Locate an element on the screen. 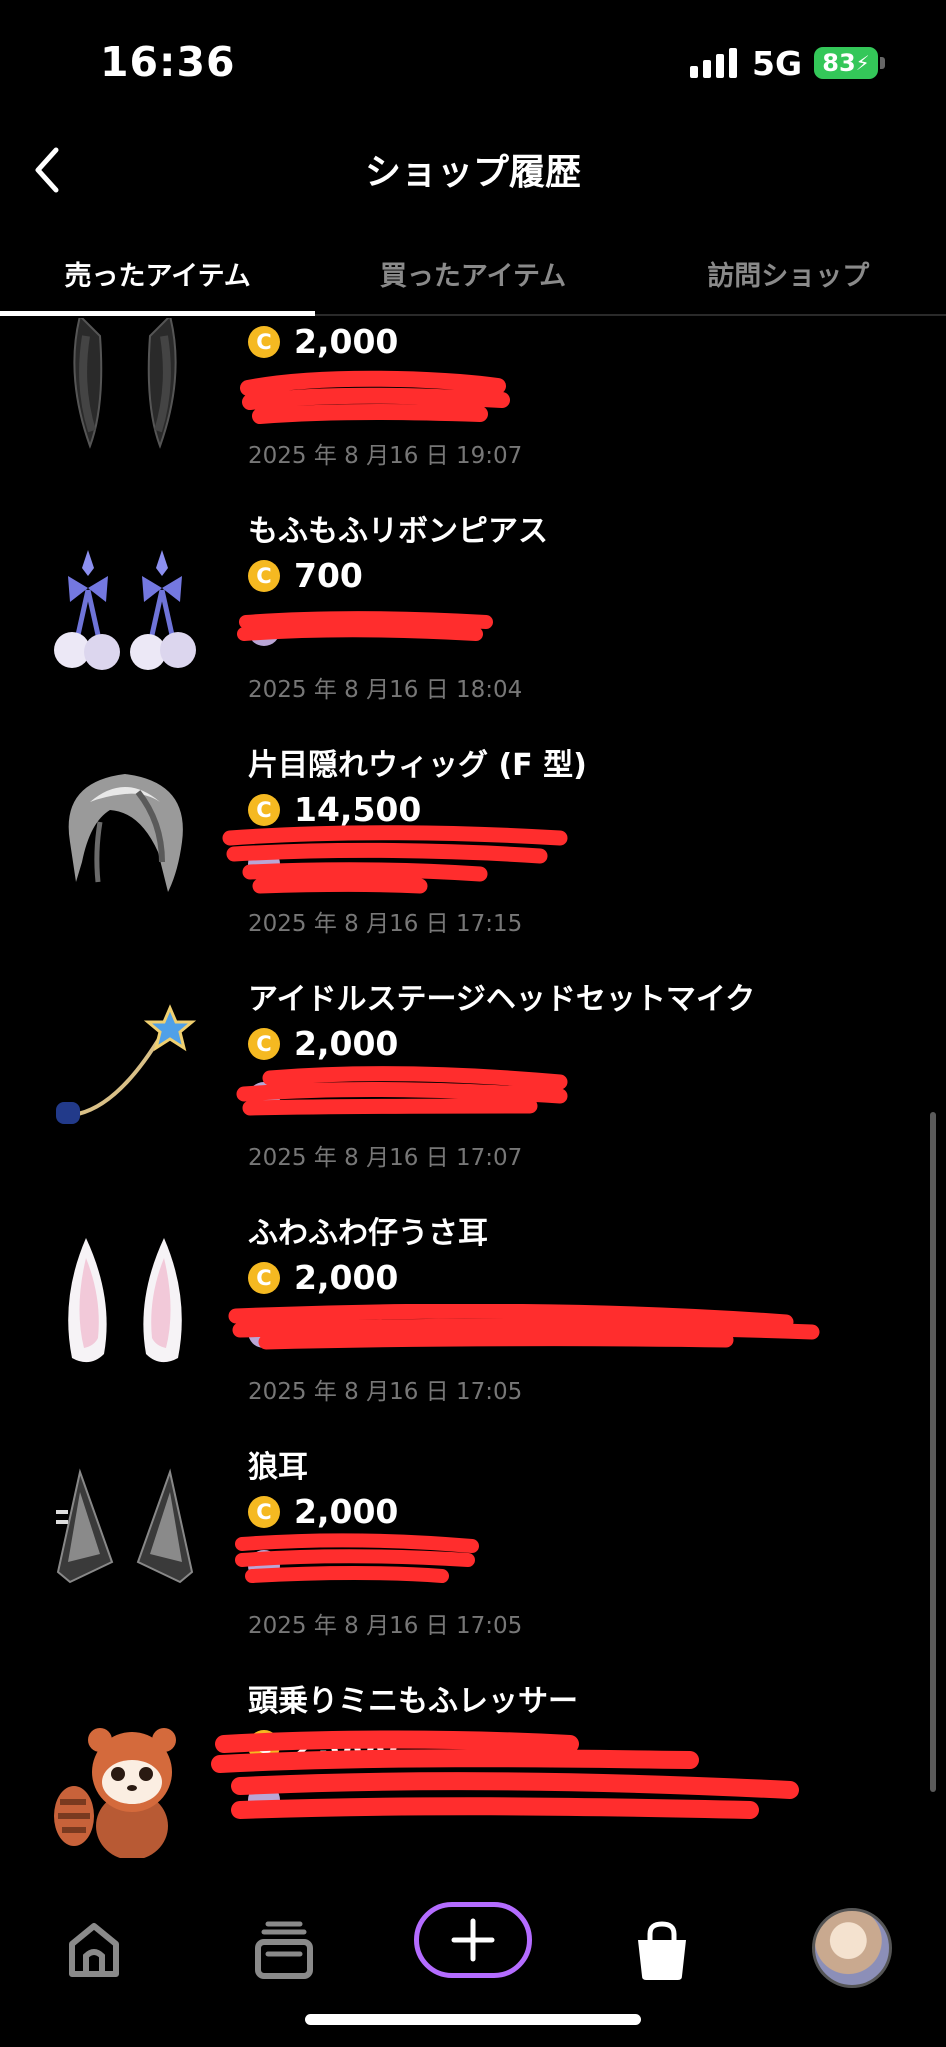 Image resolution: width=946 pixels, height=2047 pixels. scrollbar is located at coordinates (933, 1452).